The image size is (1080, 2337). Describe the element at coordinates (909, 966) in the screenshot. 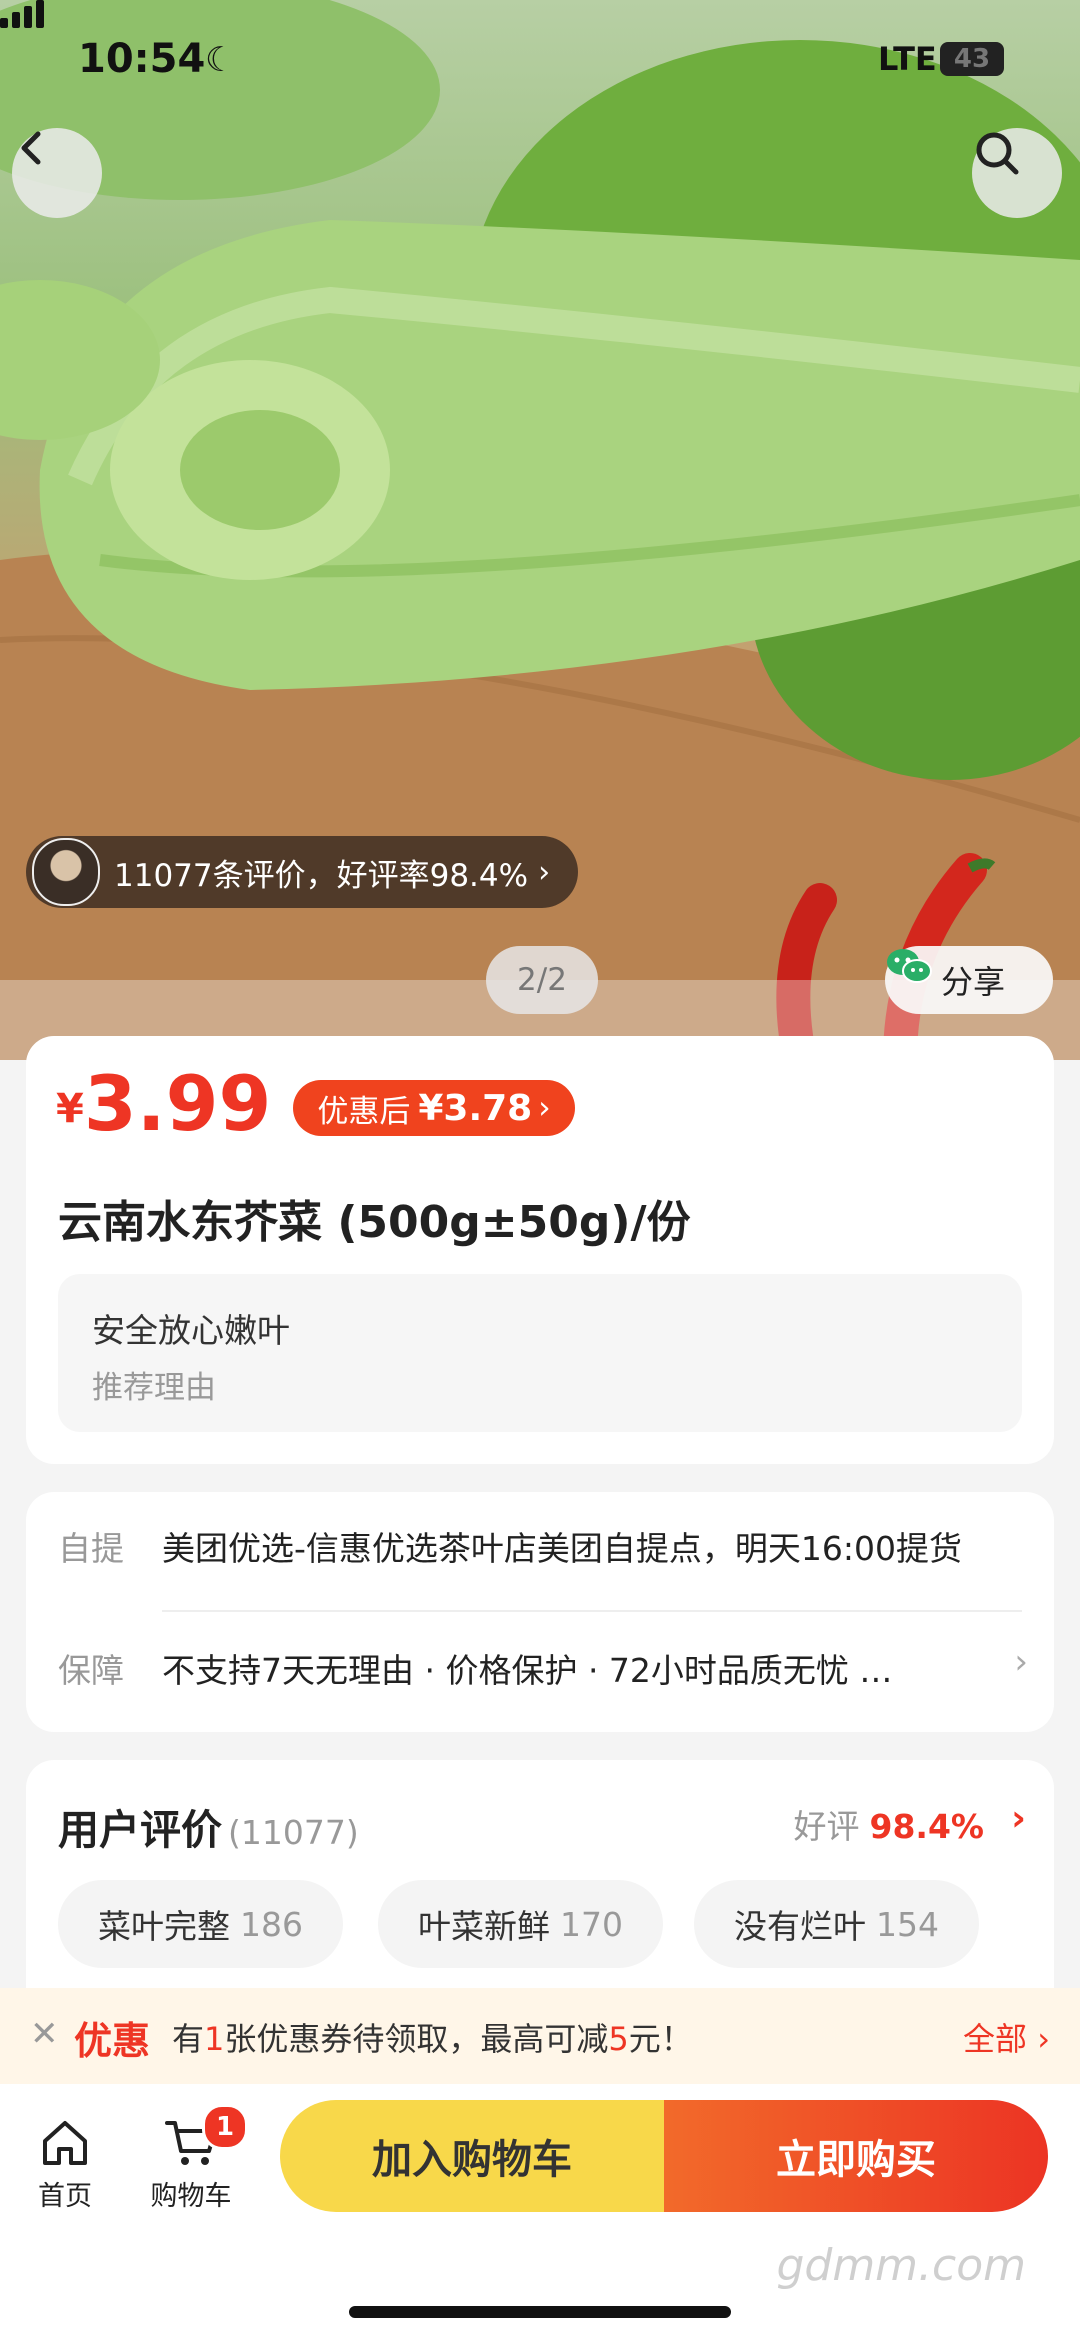

I see `wechat-icon` at that location.